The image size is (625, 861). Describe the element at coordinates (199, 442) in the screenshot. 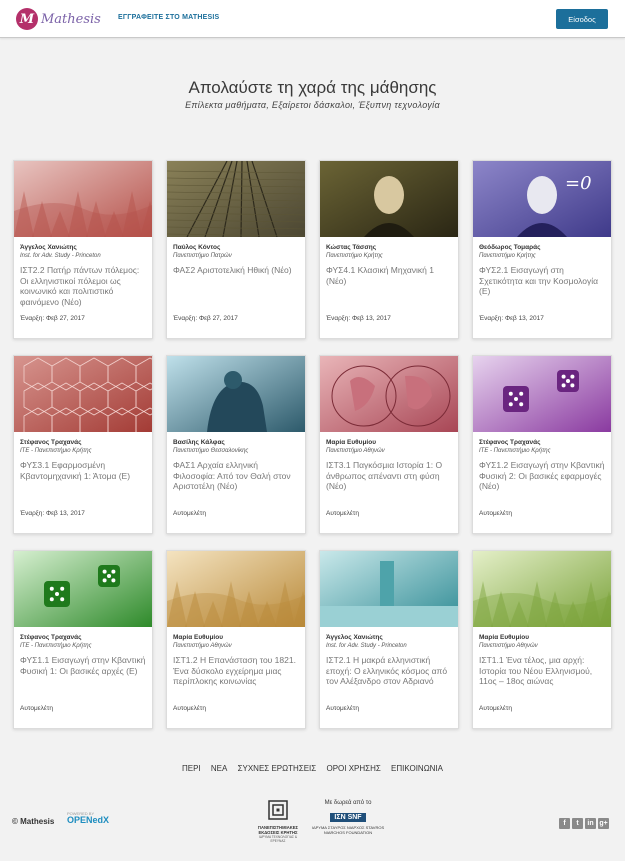

I see `course-author: Βασίλης Κάλφας` at that location.